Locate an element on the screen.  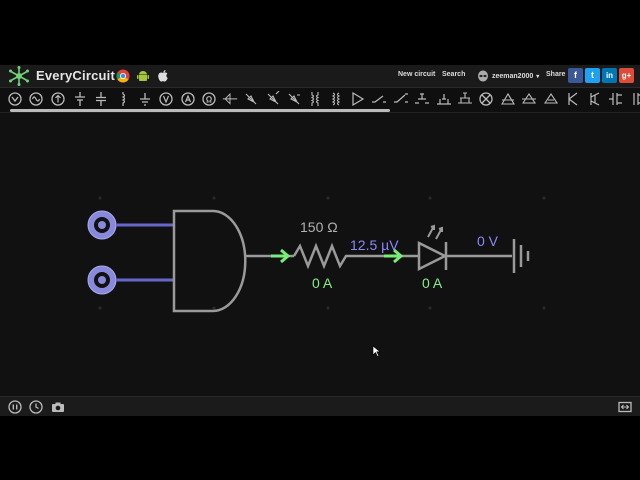
facebook-share-button: f is located at coordinates (575, 75).